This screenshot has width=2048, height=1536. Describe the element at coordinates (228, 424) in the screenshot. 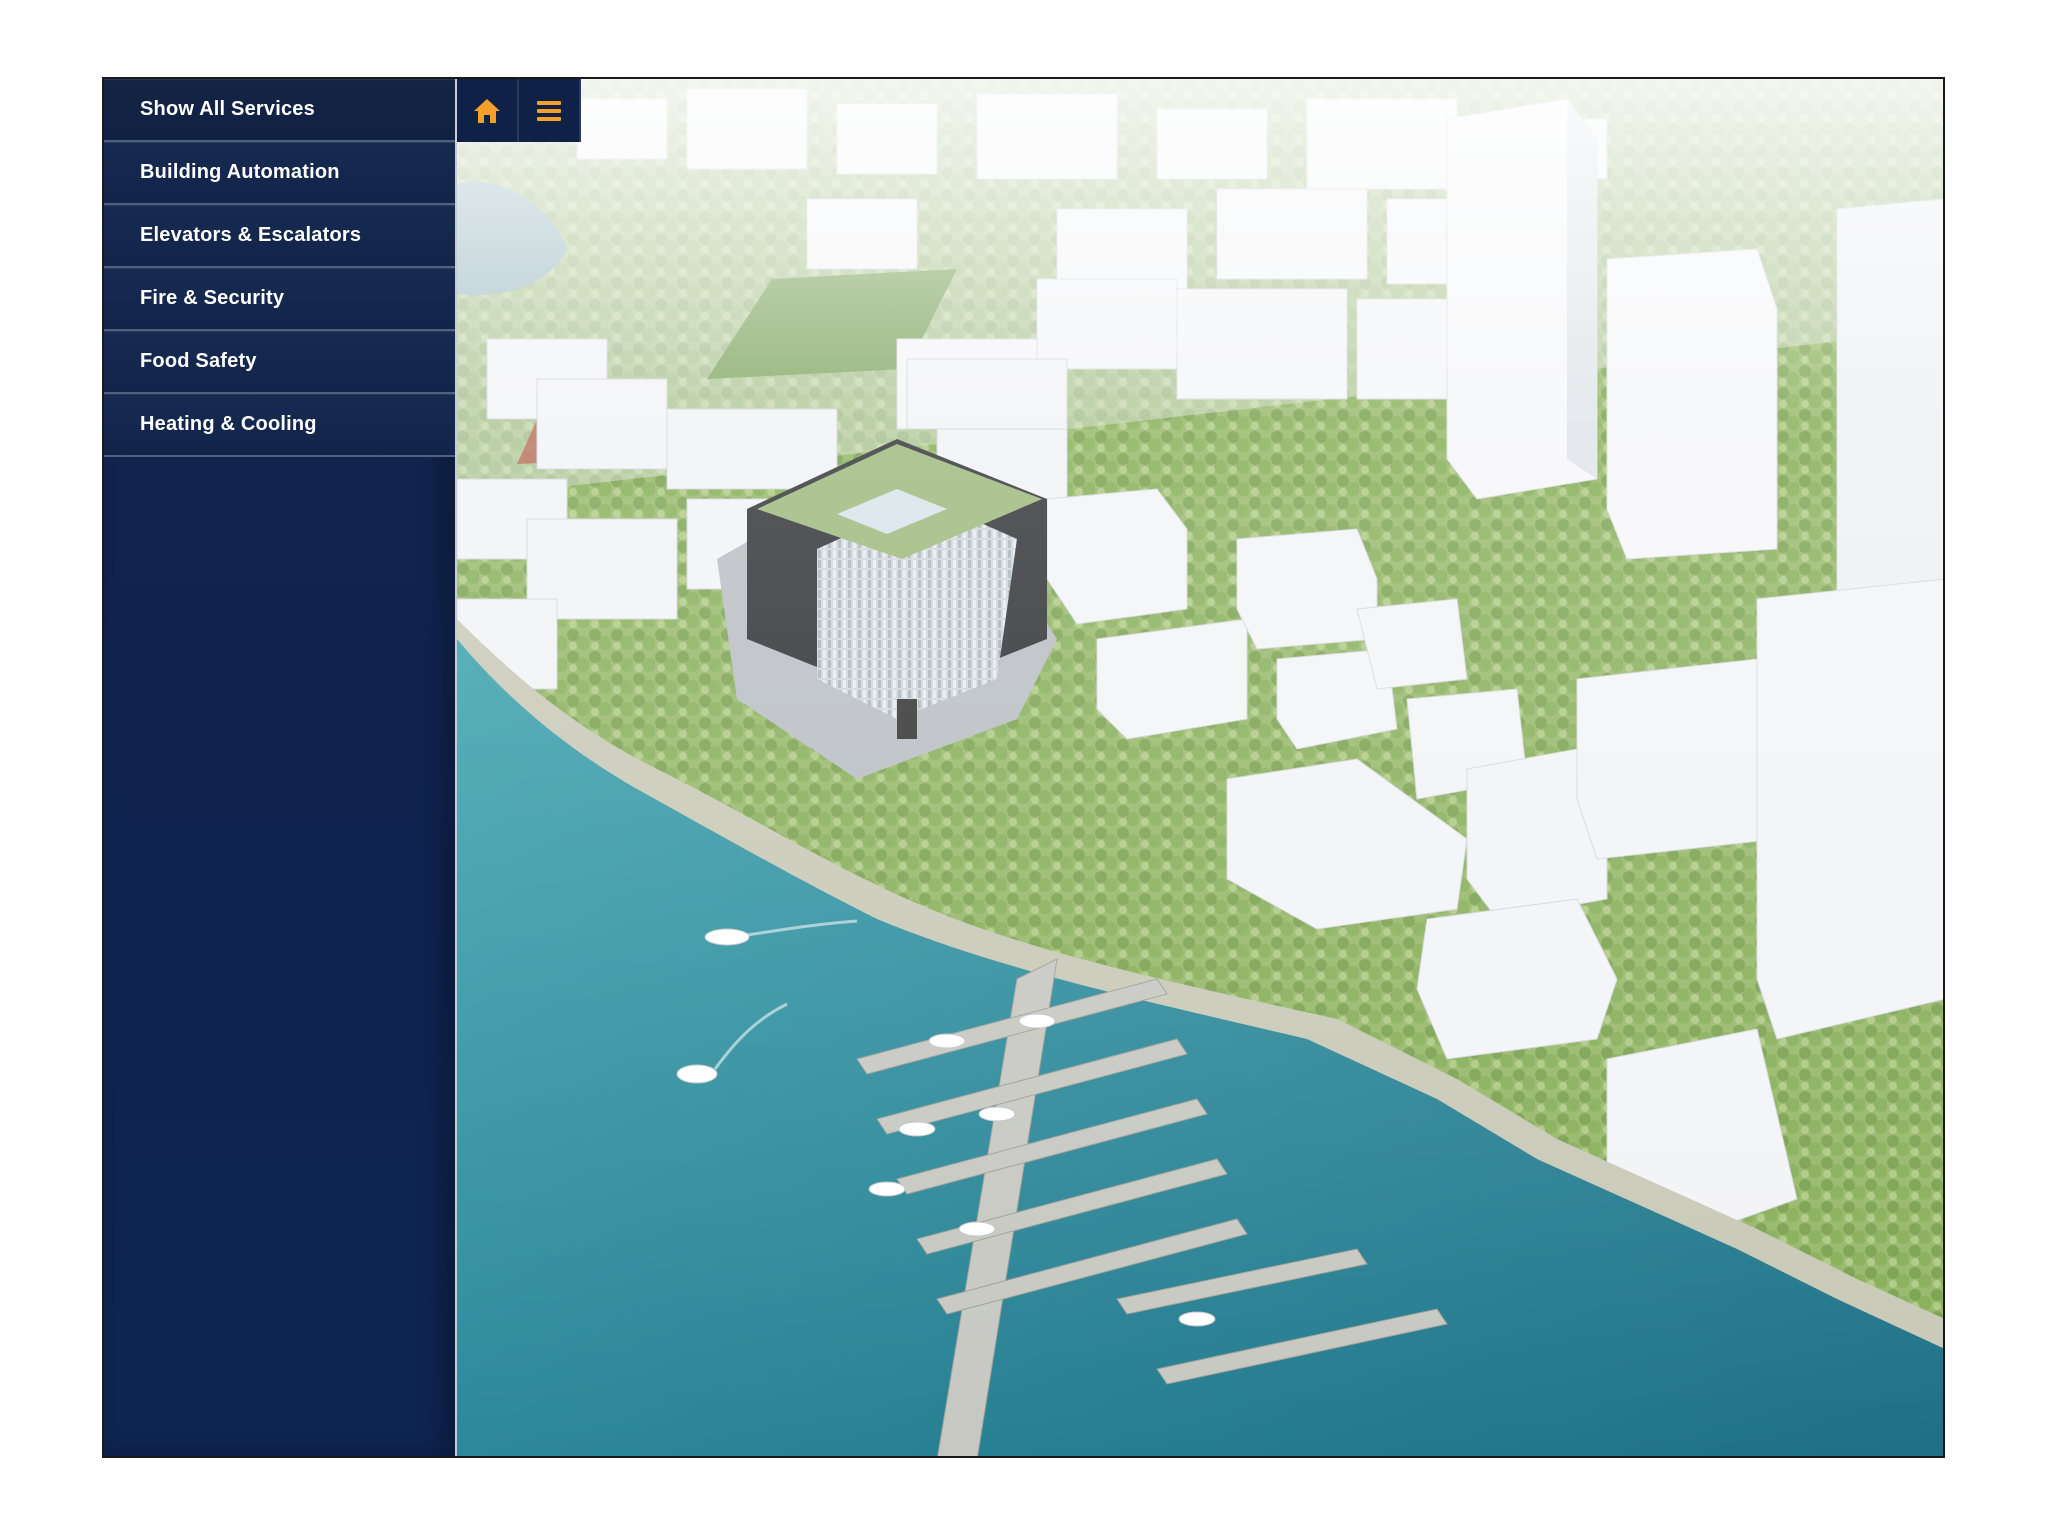

I see `menu-item-label: Heating & Cooling` at that location.